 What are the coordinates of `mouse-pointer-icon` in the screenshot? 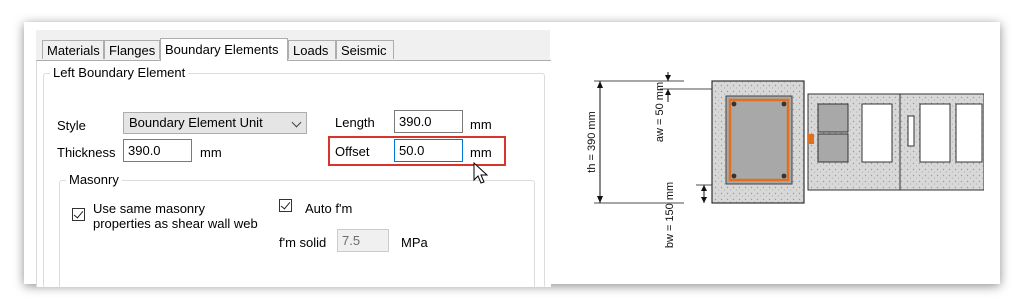 It's located at (481, 173).